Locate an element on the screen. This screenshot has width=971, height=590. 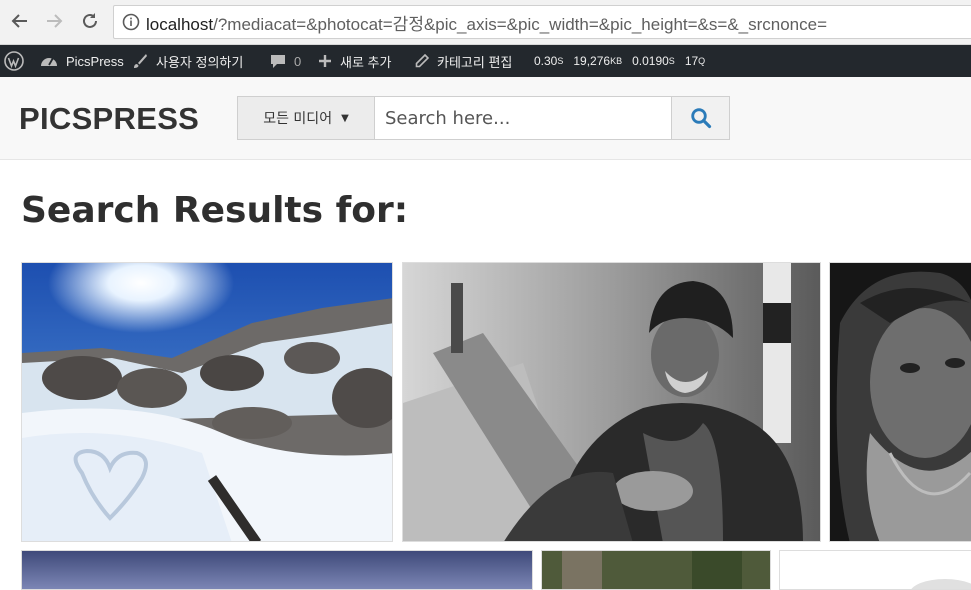
caret-down-icon: ▼ is located at coordinates (345, 118).